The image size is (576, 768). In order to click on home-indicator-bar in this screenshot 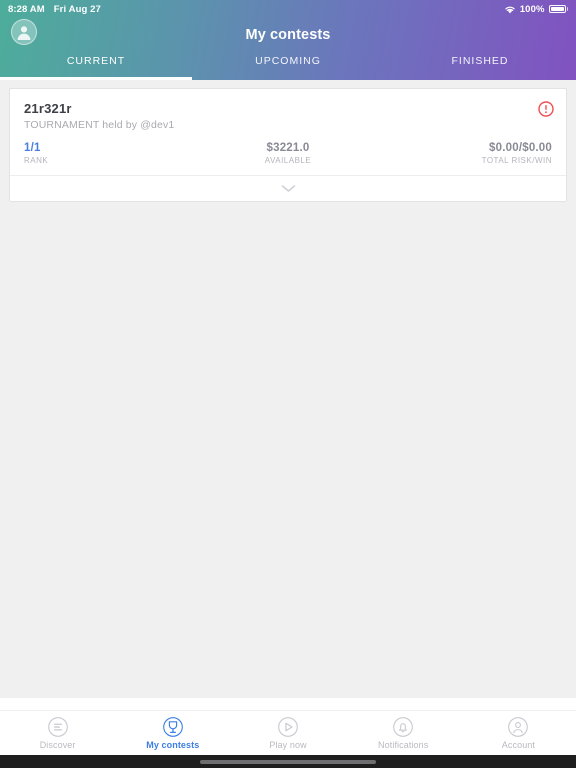, I will do `click(288, 761)`.